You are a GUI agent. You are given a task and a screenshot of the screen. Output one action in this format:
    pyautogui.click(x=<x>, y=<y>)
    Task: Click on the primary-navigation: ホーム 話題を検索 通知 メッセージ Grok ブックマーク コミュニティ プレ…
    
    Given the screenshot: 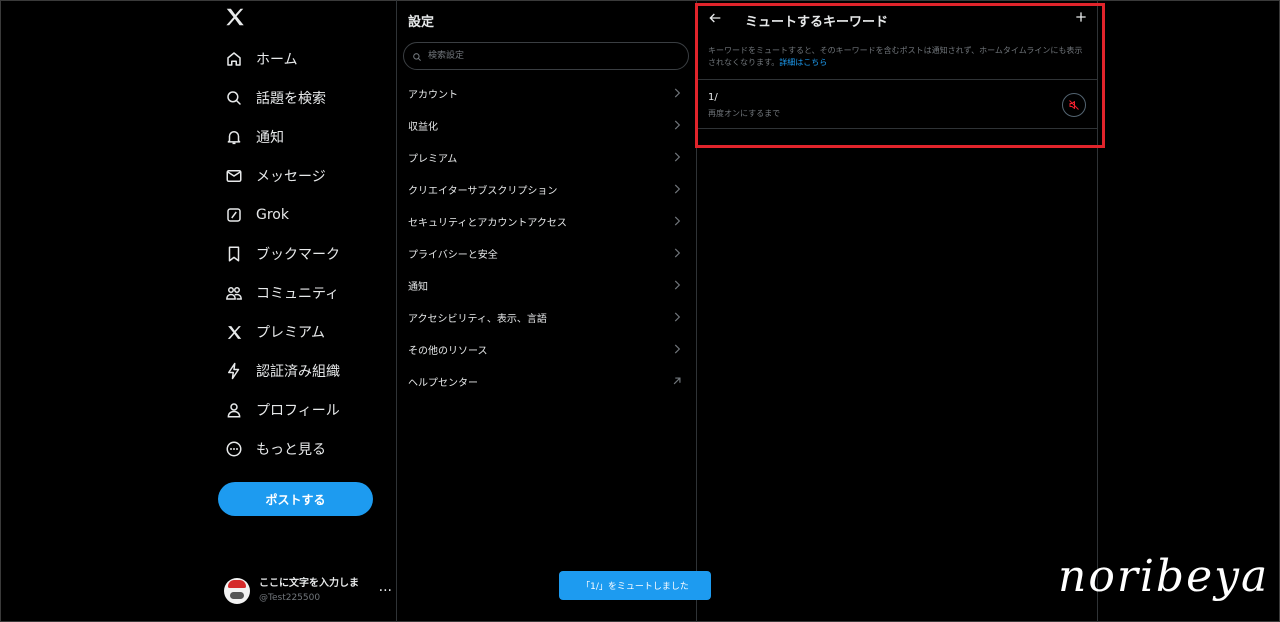 What is the action you would take?
    pyautogui.click(x=305, y=311)
    